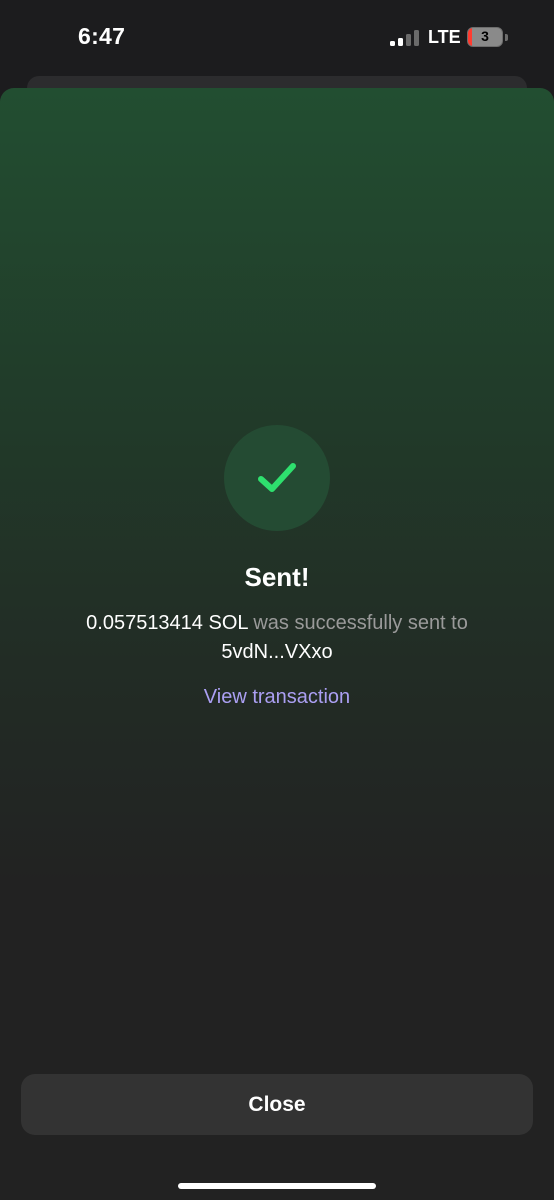  I want to click on success-badge, so click(277, 478).